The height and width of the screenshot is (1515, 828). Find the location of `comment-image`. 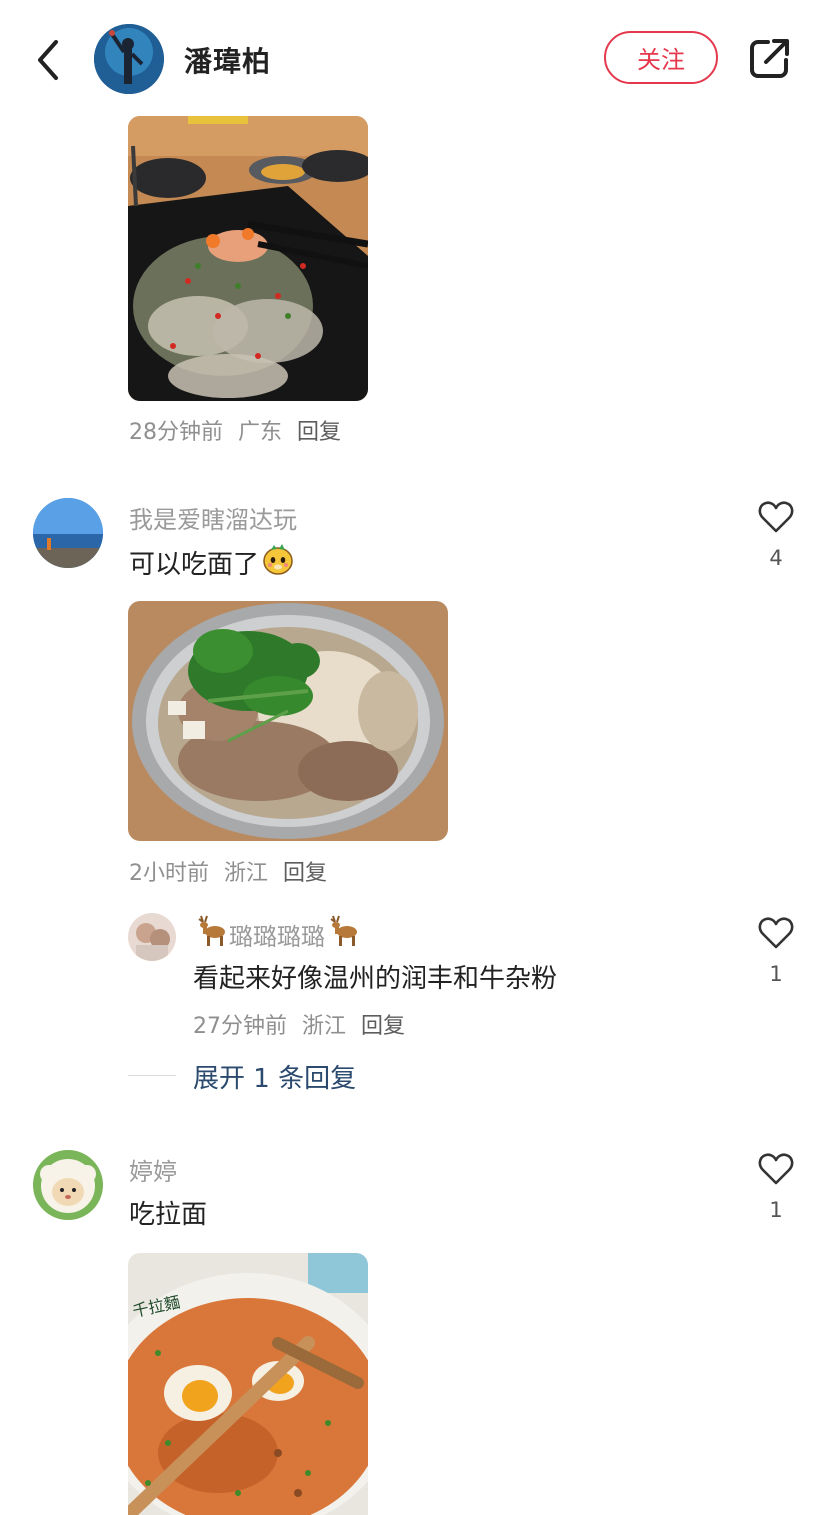

comment-image is located at coordinates (288, 721).